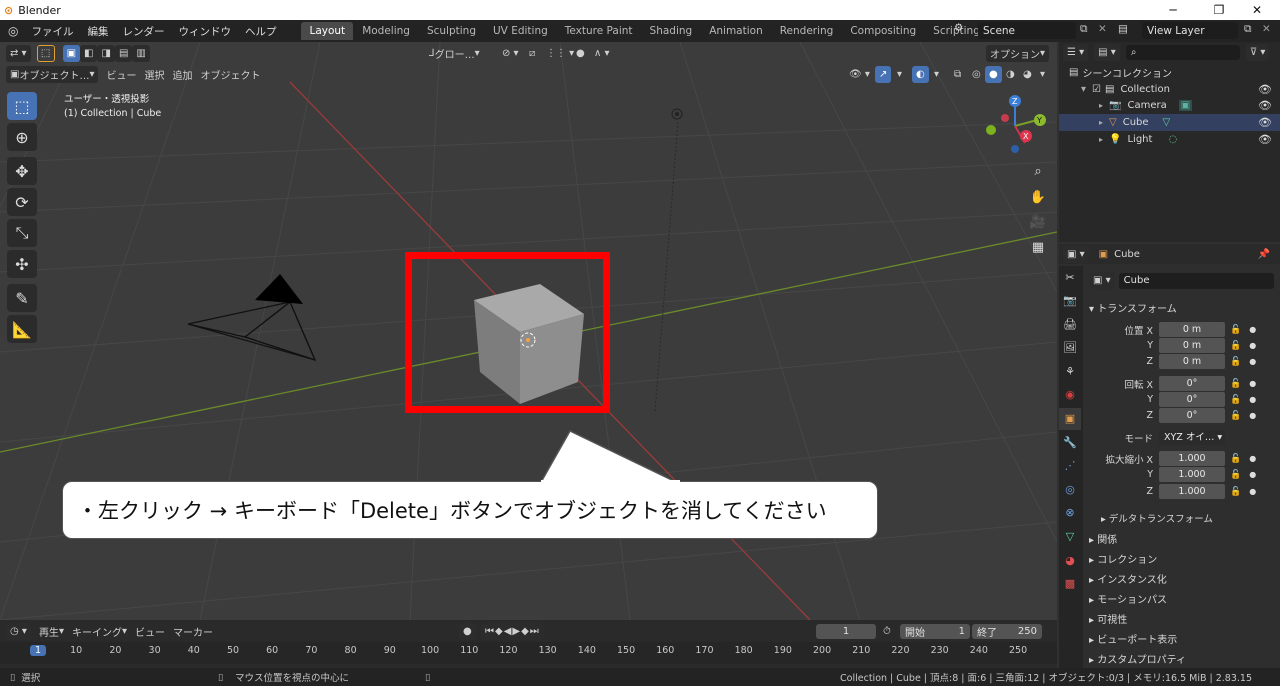 The width and height of the screenshot is (1280, 686). What do you see at coordinates (1102, 29) in the screenshot?
I see `delete-scene-icon: ✕` at bounding box center [1102, 29].